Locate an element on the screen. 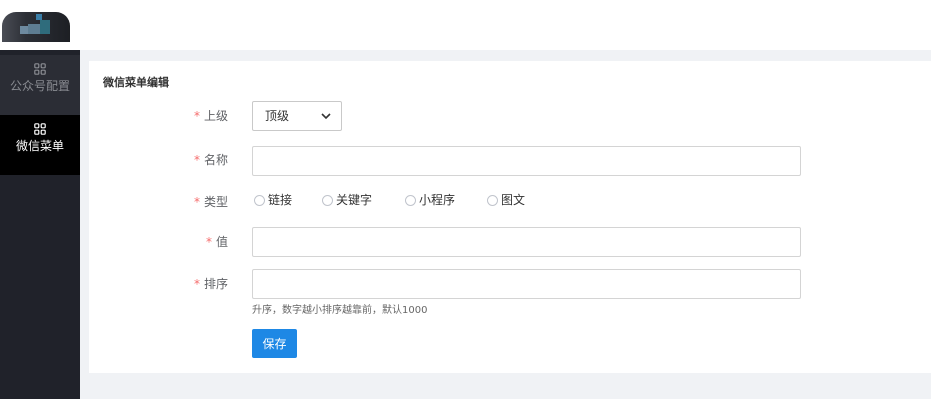 The image size is (931, 399). type-radio-article: 图文 is located at coordinates (506, 200).